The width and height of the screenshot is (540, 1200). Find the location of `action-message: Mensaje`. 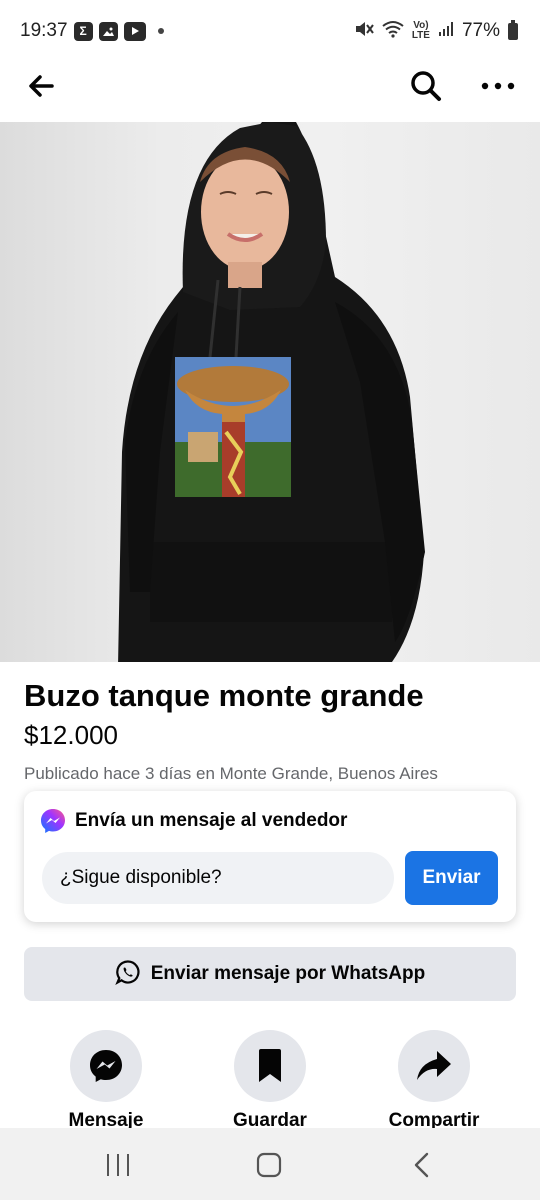

action-message: Mensaje is located at coordinates (106, 1080).